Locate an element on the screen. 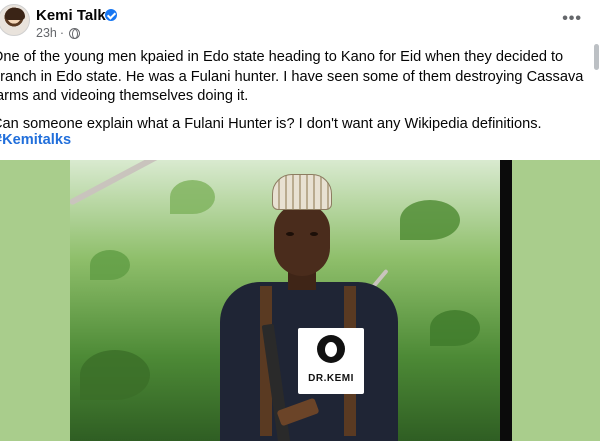  globe-icon is located at coordinates (75, 33).